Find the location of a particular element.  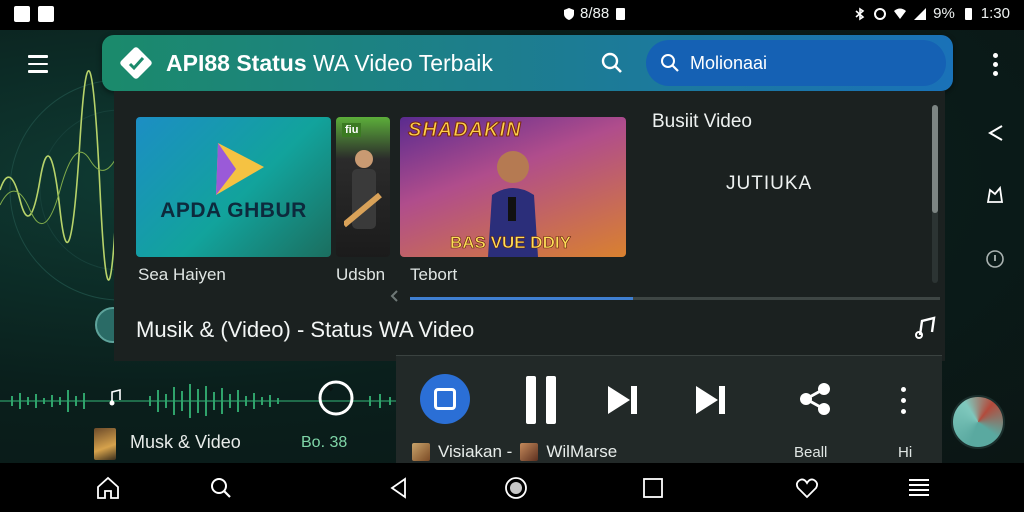

video-thumbnail-2: fiu is located at coordinates (363, 187).